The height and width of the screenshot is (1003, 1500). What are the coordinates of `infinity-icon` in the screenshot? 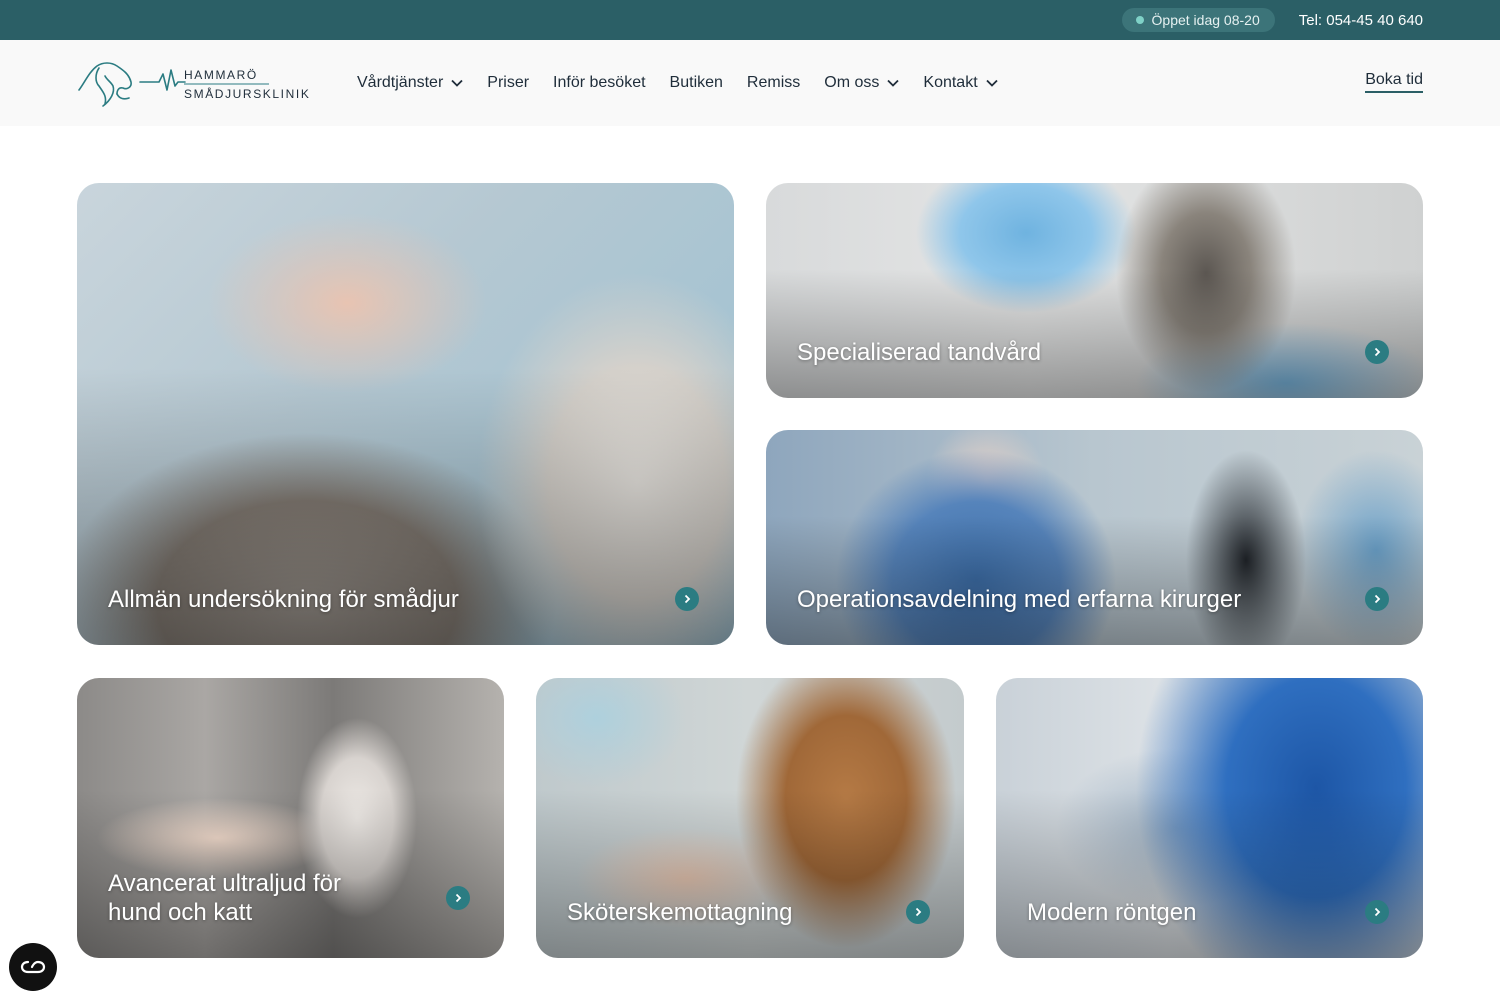 It's located at (33, 967).